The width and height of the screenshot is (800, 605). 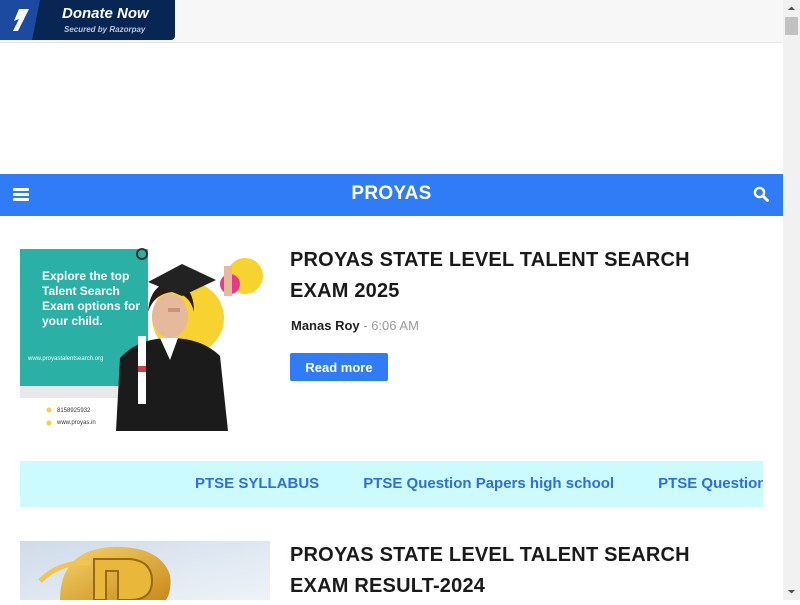 I want to click on donate-now-button: Donate Now Secured by Razorpay, so click(x=87, y=20).